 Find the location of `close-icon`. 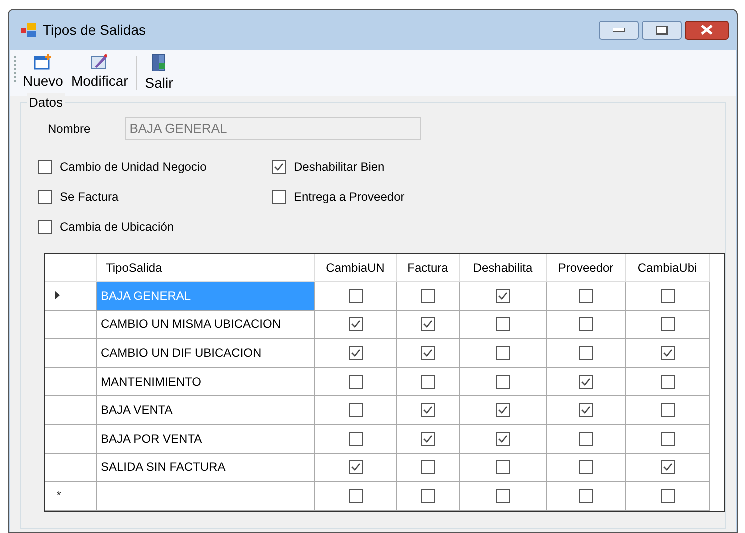

close-icon is located at coordinates (707, 30).